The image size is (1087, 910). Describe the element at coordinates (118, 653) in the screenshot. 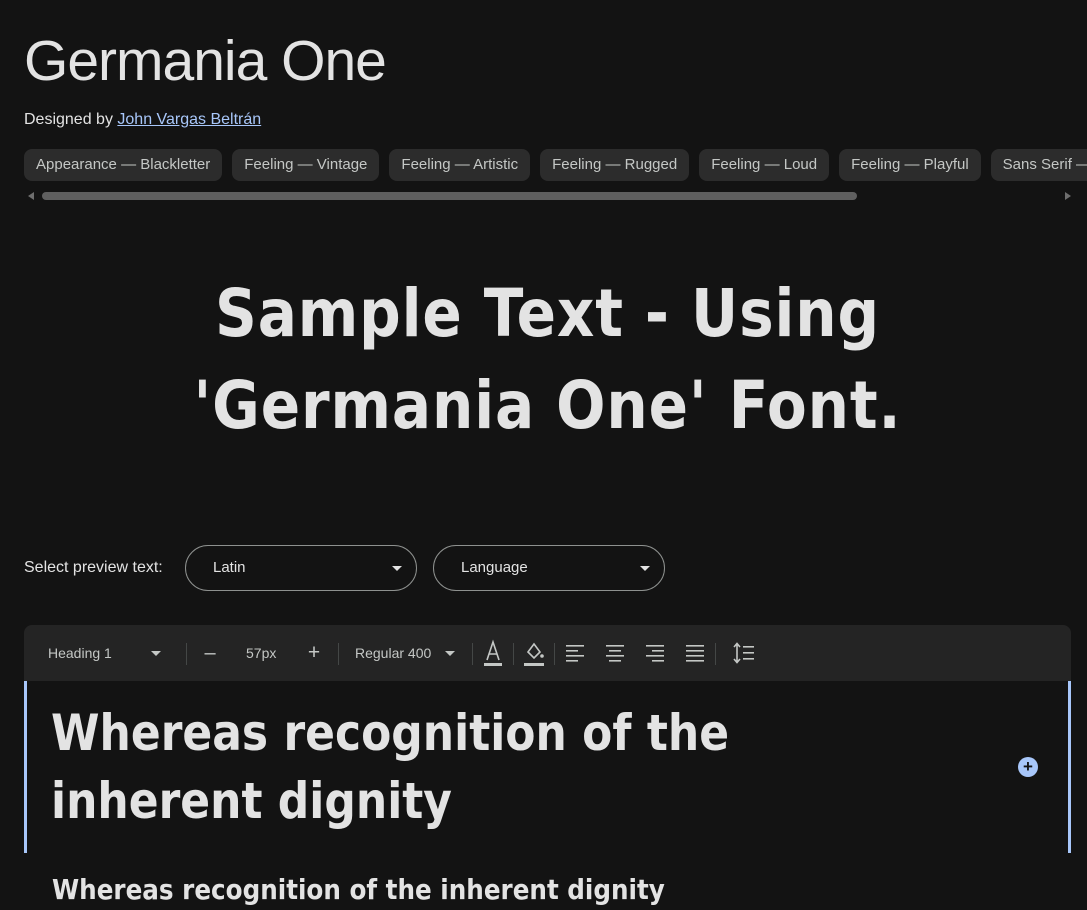

I see `text-style-dropdown: Heading 1` at that location.